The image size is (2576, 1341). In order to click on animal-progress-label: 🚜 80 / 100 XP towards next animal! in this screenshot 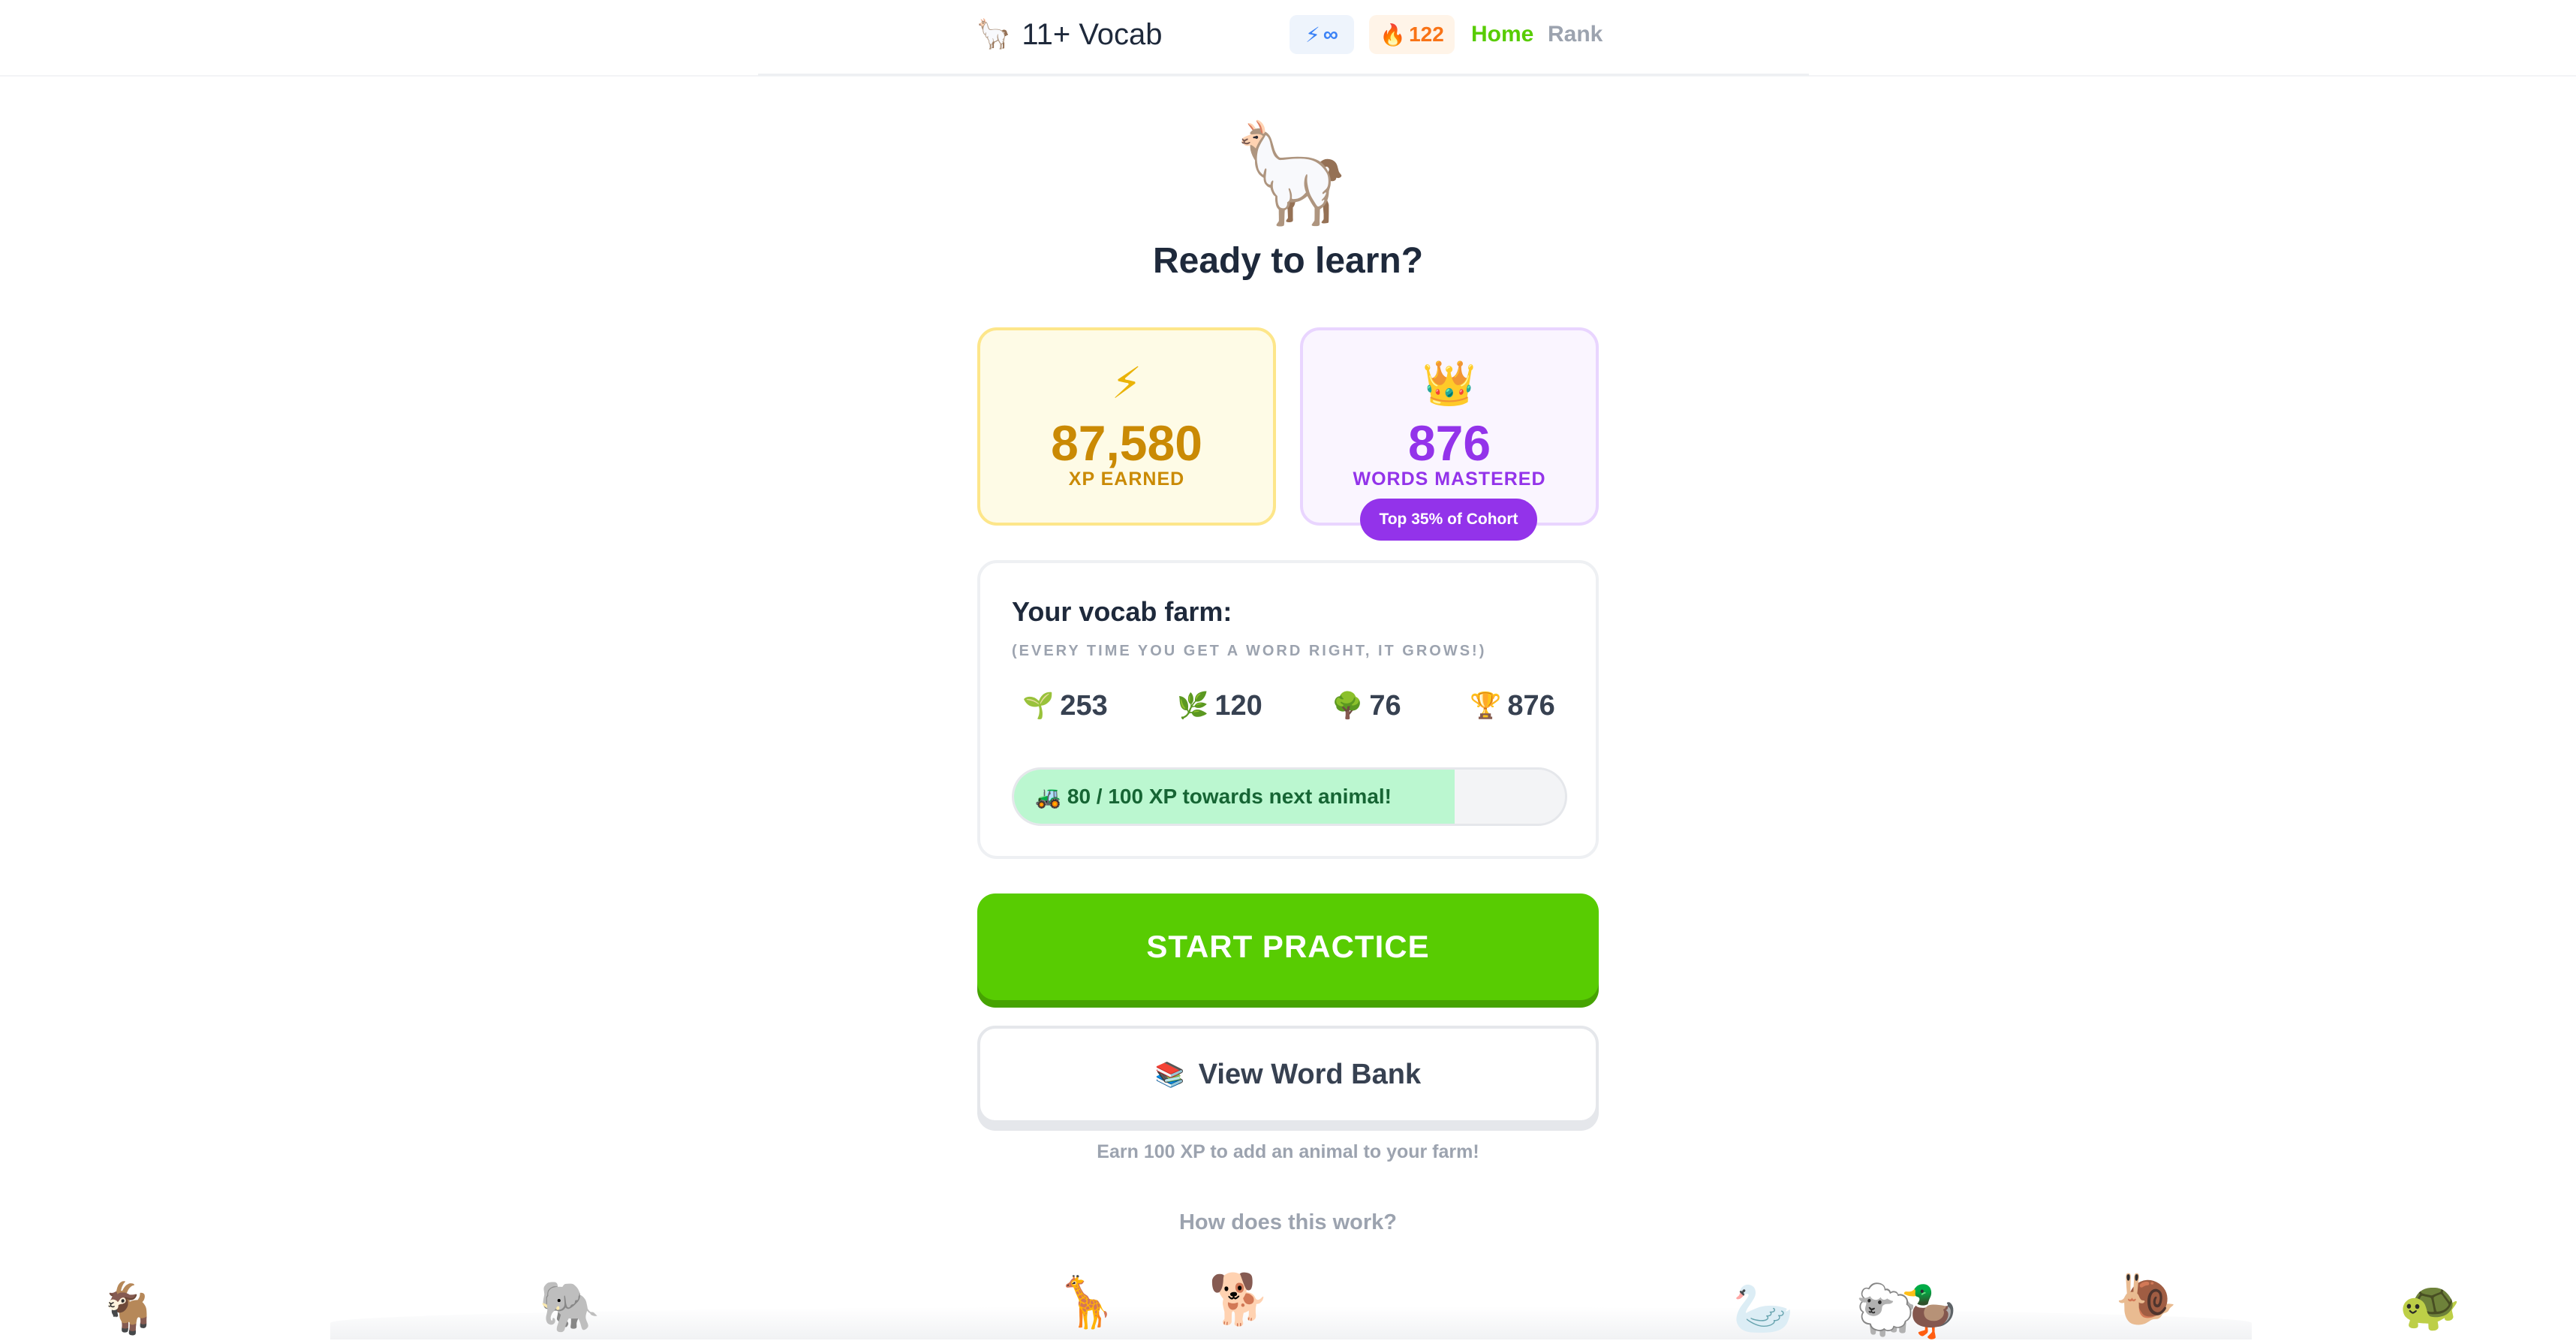, I will do `click(1213, 797)`.